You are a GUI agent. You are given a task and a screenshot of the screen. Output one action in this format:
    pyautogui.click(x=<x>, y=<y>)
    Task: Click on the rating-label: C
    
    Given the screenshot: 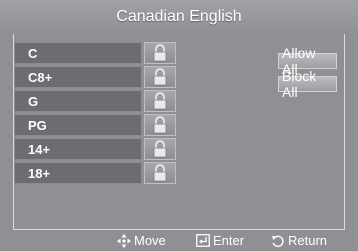 What is the action you would take?
    pyautogui.click(x=78, y=53)
    